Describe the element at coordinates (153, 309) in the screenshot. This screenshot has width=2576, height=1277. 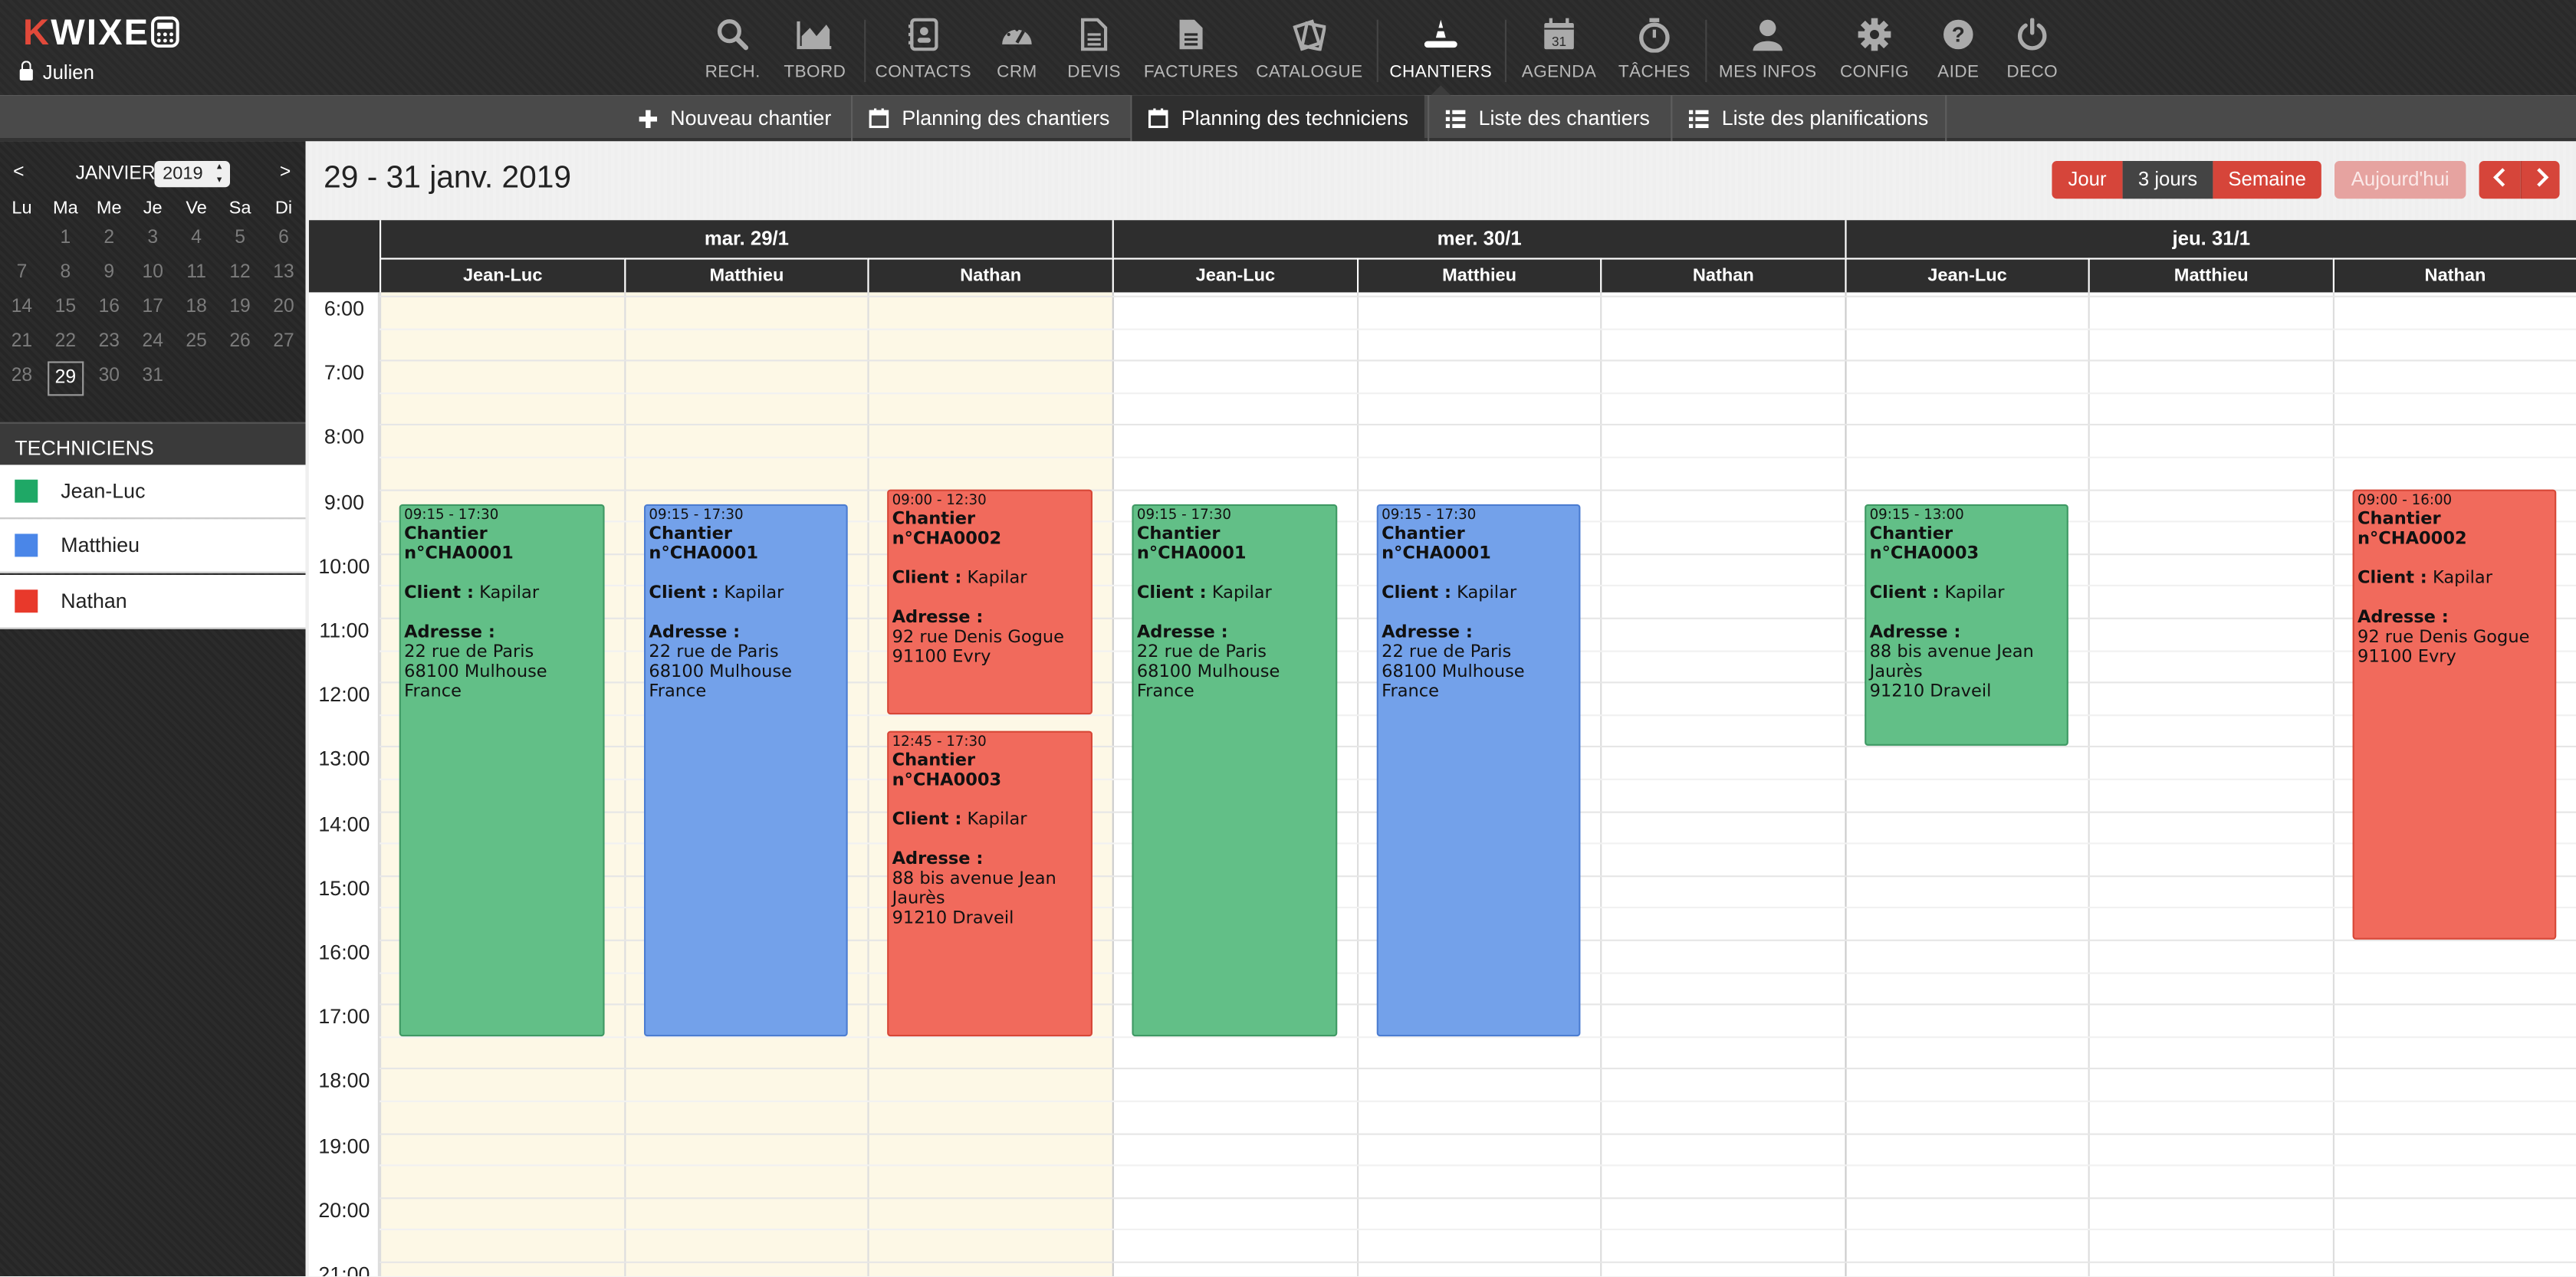
I see `mini-calendar-day: 17` at that location.